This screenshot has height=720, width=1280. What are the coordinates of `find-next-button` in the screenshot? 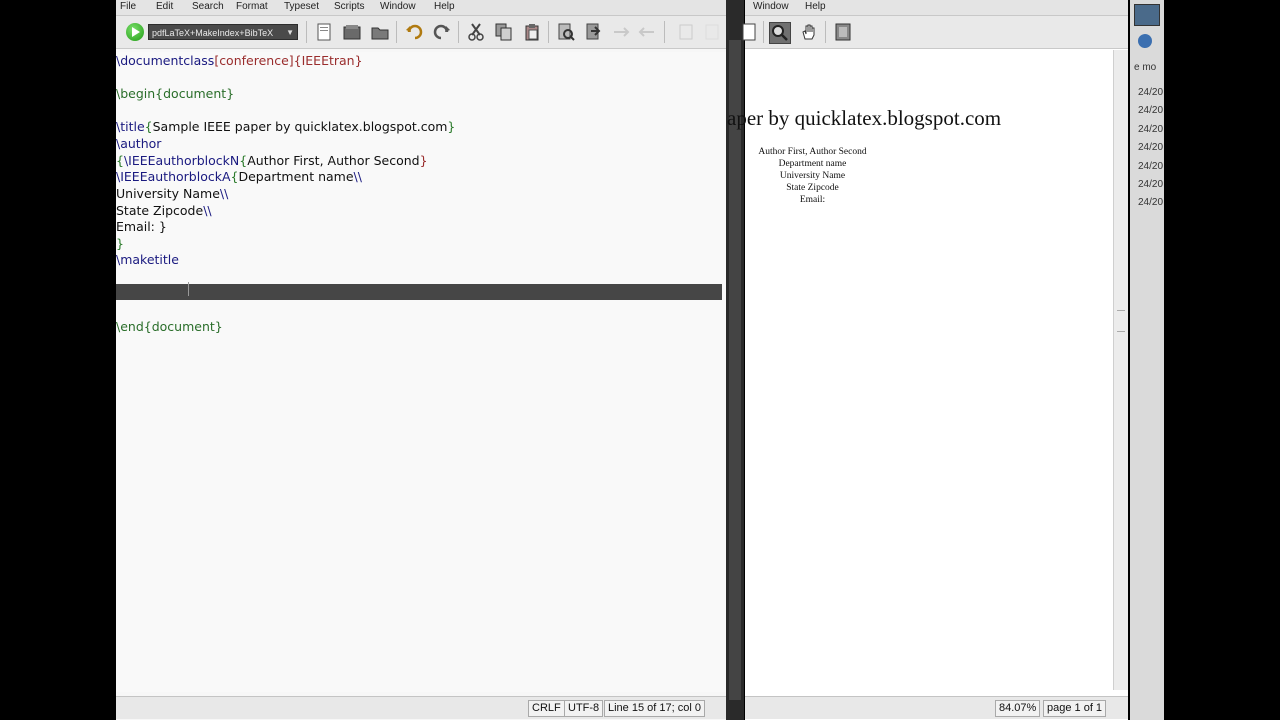 It's located at (622, 32).